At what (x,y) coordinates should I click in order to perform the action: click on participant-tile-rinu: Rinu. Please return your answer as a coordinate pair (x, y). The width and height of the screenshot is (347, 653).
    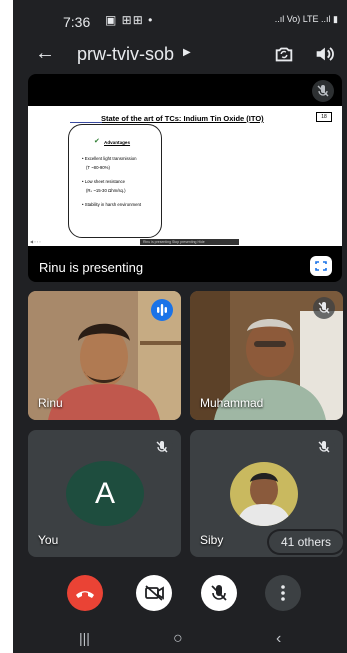
    Looking at the image, I should click on (104, 355).